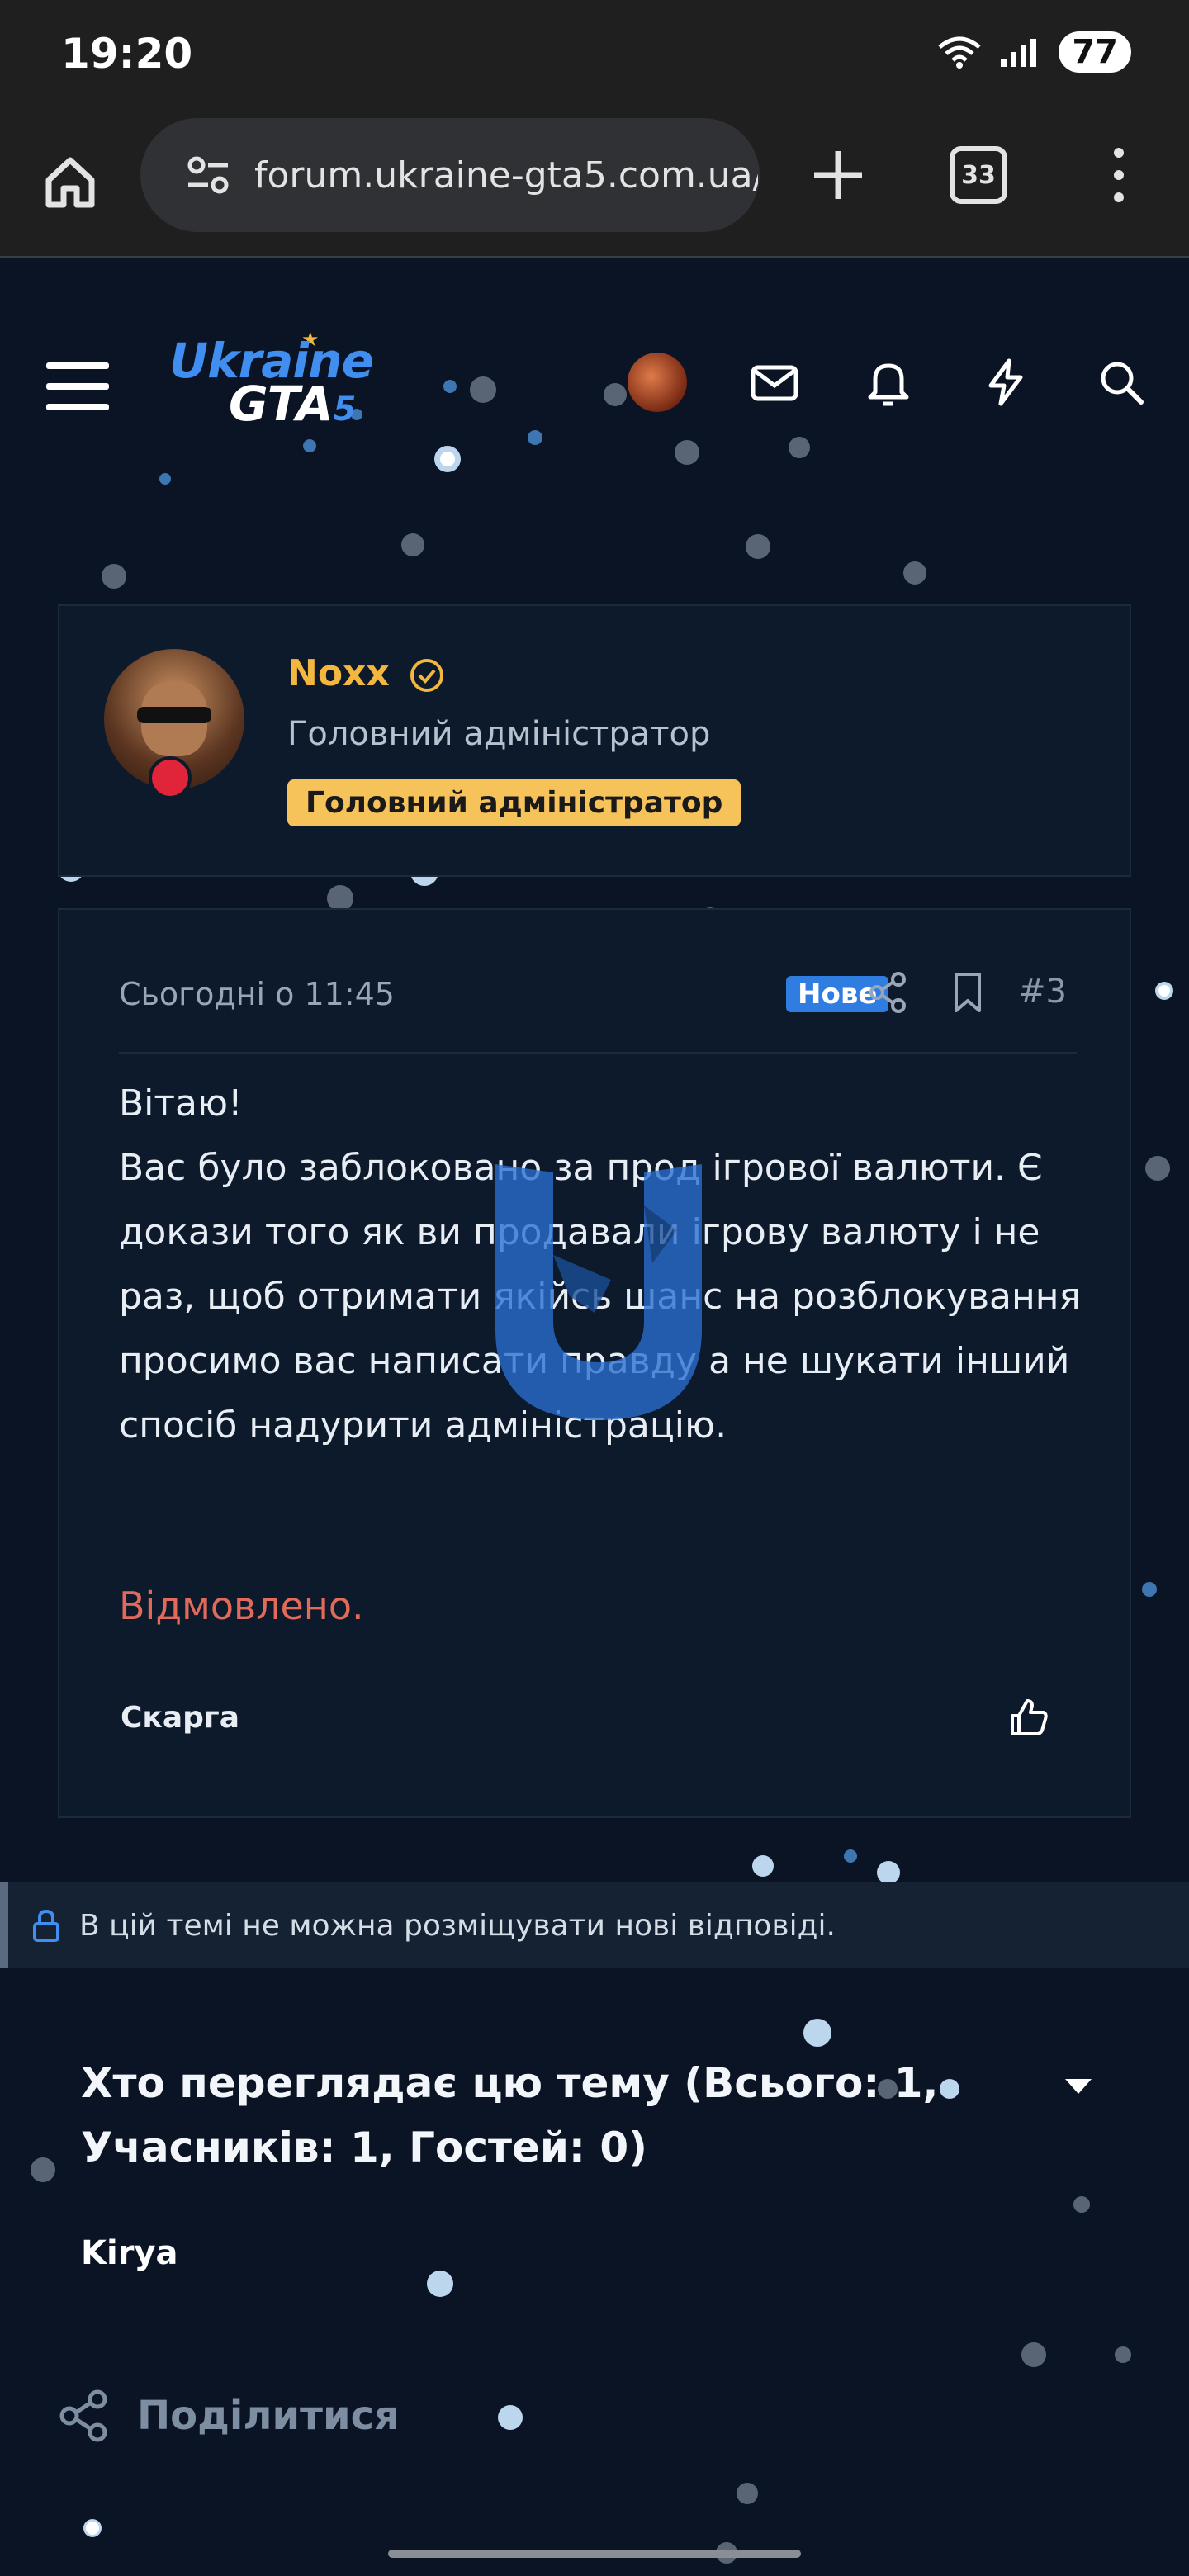  I want to click on chevron-down-icon, so click(1078, 2086).